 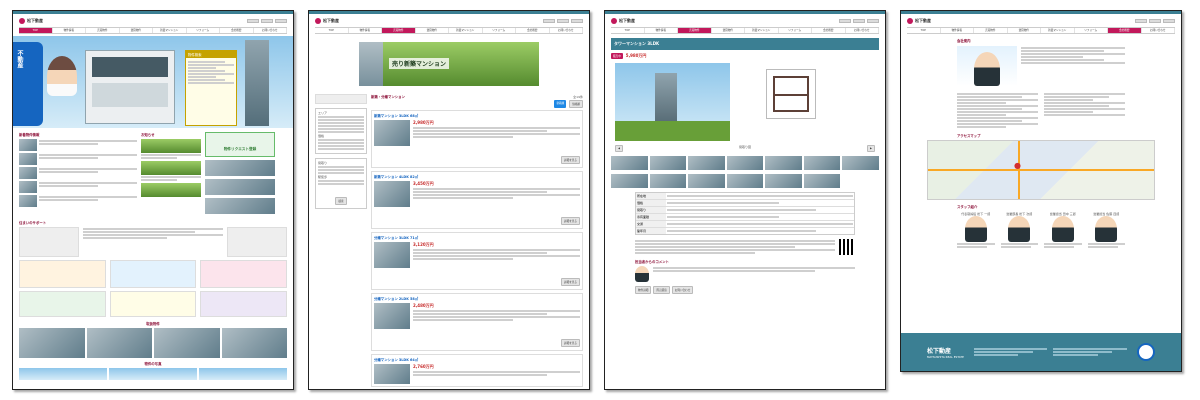 I want to click on thumbnail-row, so click(x=745, y=163).